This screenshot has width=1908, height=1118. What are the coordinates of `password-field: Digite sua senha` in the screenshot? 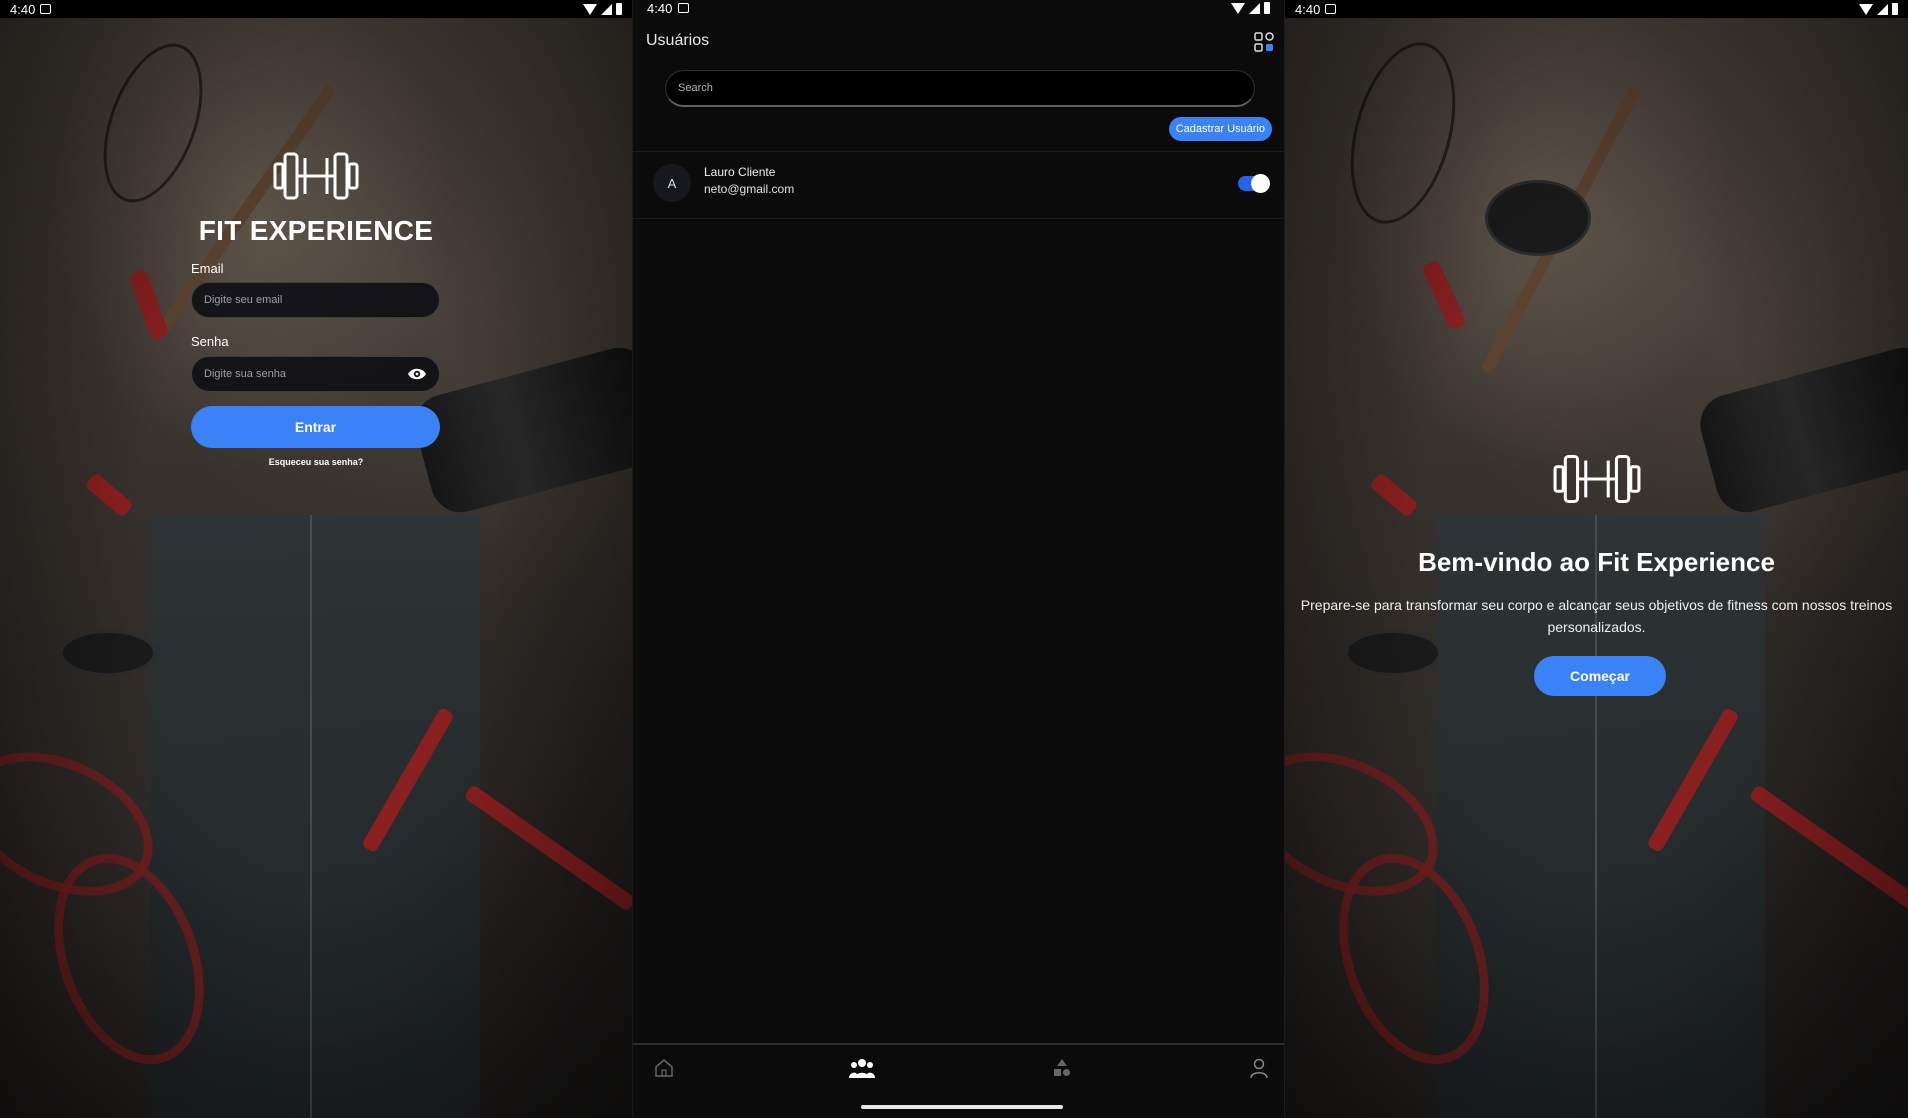 It's located at (315, 374).